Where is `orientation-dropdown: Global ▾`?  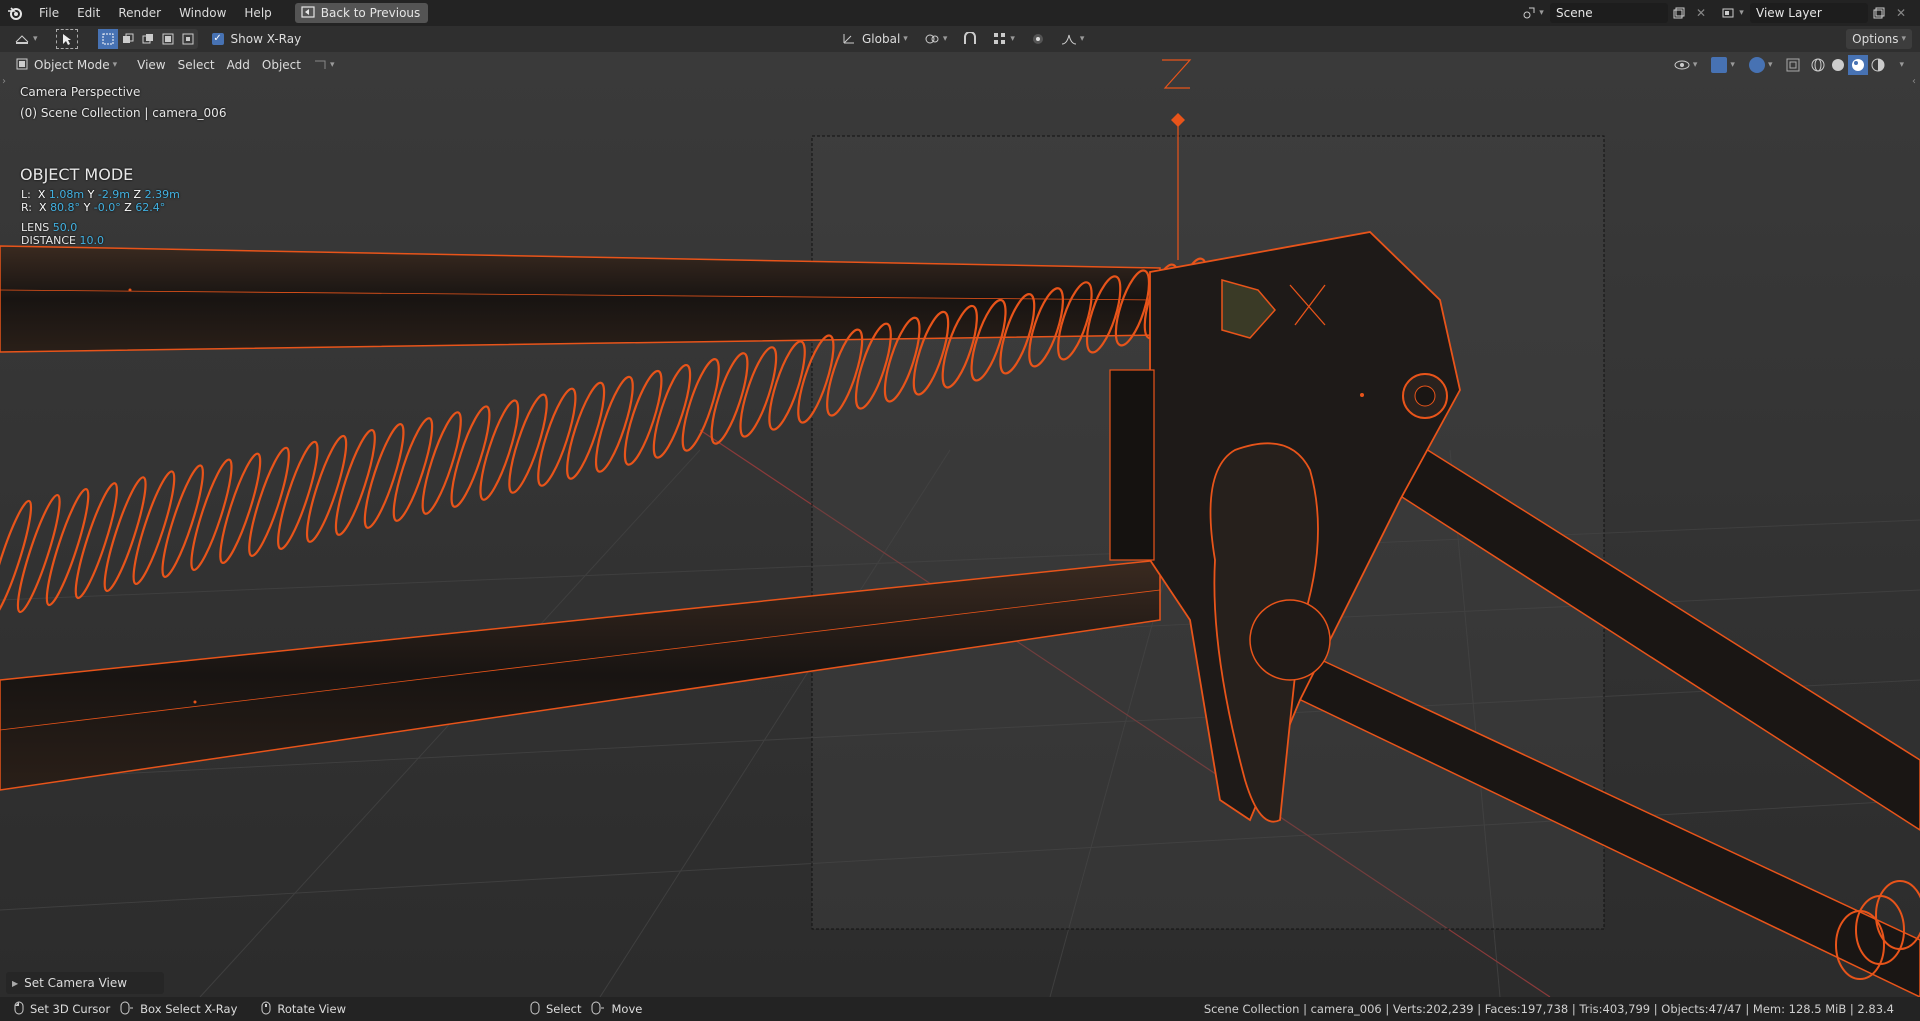
orientation-dropdown: Global ▾ is located at coordinates (875, 39).